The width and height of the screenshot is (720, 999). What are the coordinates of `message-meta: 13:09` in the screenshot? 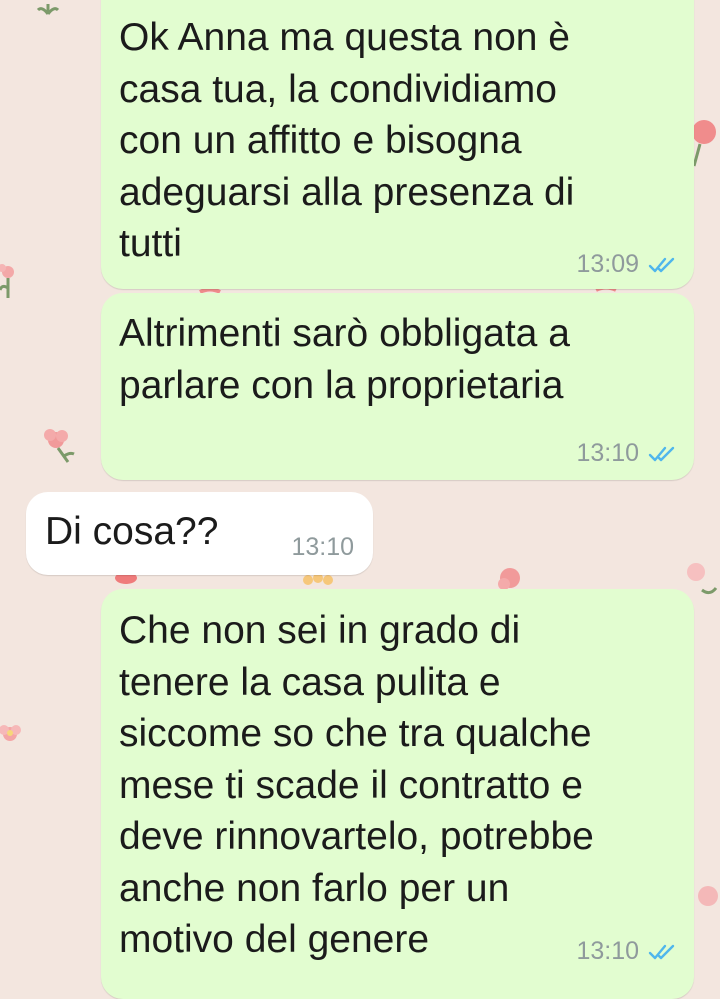 It's located at (627, 264).